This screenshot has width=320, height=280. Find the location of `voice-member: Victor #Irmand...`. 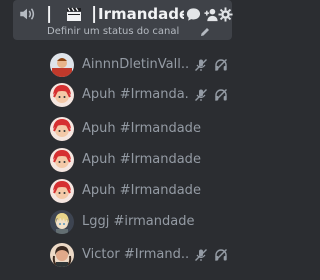

voice-member: Victor #Irmand... is located at coordinates (142, 255).